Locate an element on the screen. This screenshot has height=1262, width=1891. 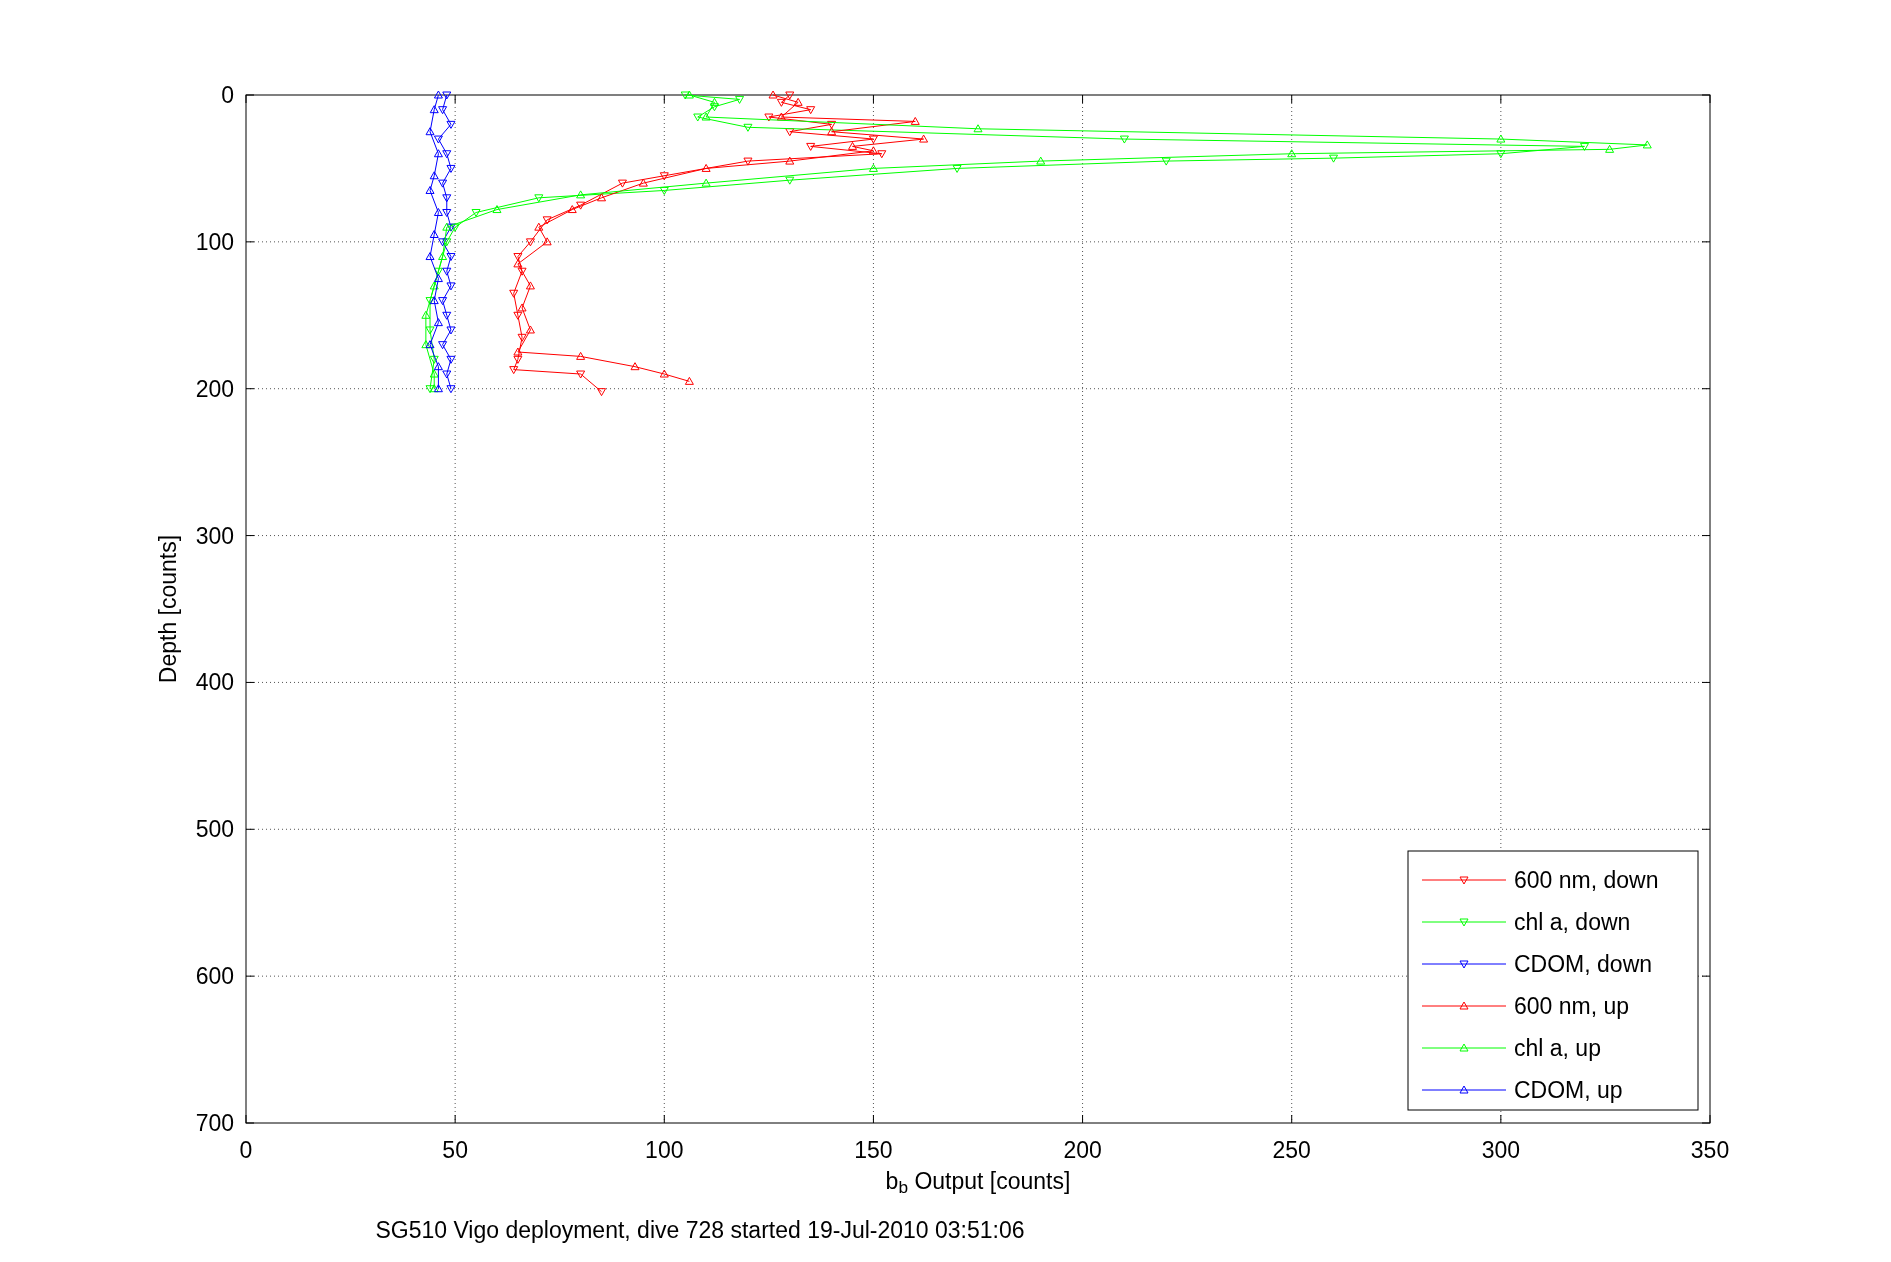
legend-label: CDOM, down is located at coordinates (1583, 964).